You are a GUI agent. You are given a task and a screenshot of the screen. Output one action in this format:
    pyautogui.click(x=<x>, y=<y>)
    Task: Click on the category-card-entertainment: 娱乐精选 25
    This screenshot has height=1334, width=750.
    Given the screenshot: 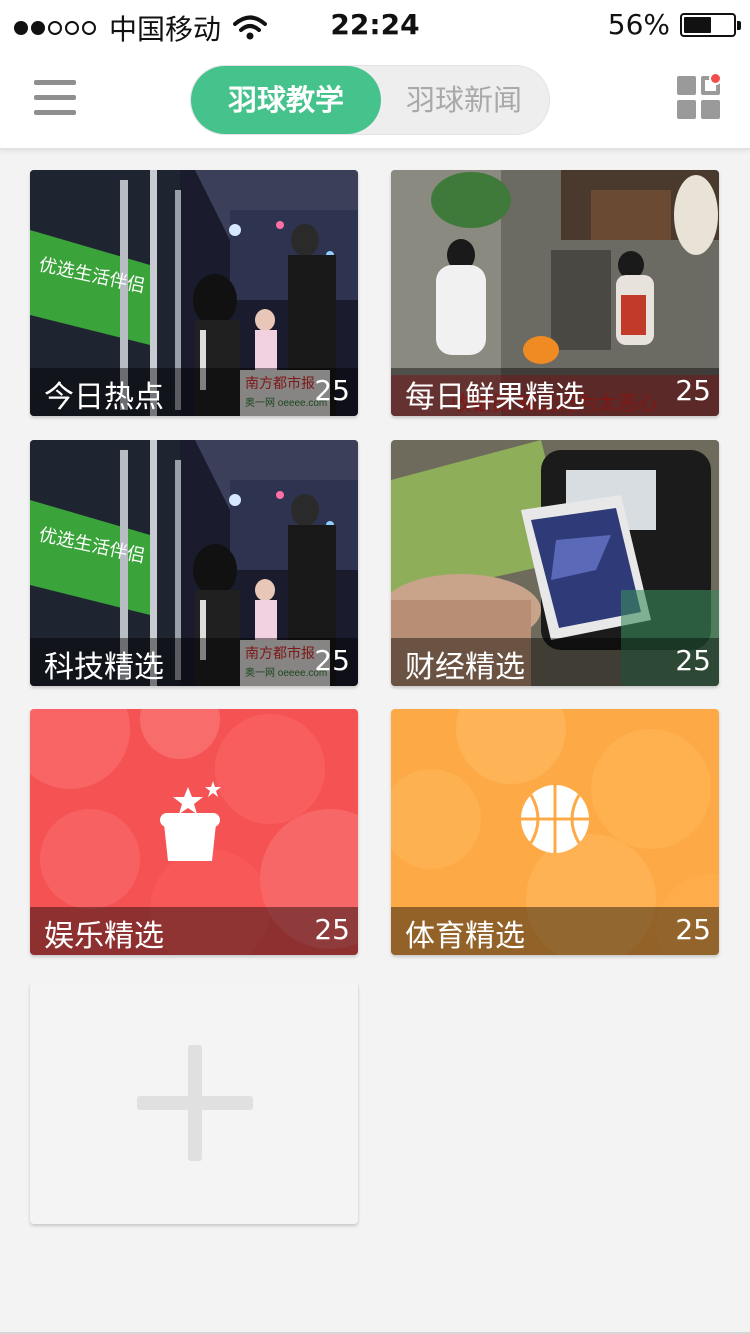 What is the action you would take?
    pyautogui.click(x=194, y=832)
    